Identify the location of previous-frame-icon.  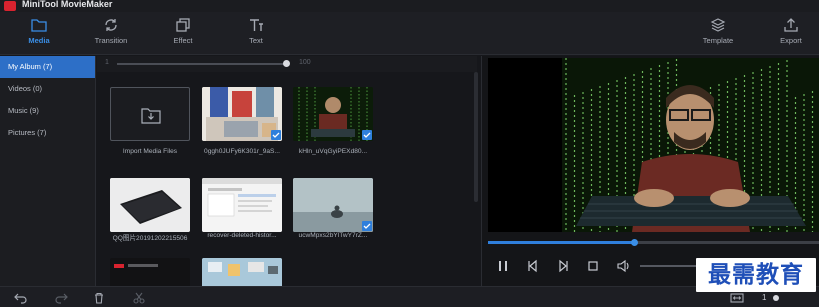
(533, 266).